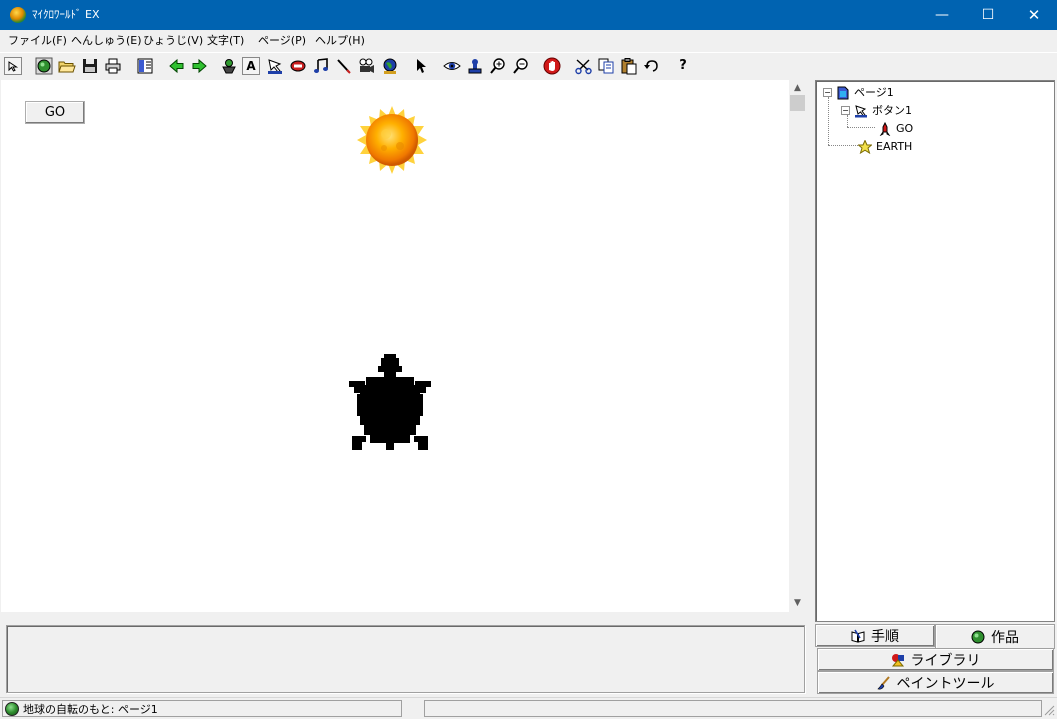 The image size is (1057, 719). Describe the element at coordinates (528, 15) in the screenshot. I see `title-bar: ﾏｲｸﾛﾜｰﾙﾄﾞ EX — ☐ ✕` at that location.